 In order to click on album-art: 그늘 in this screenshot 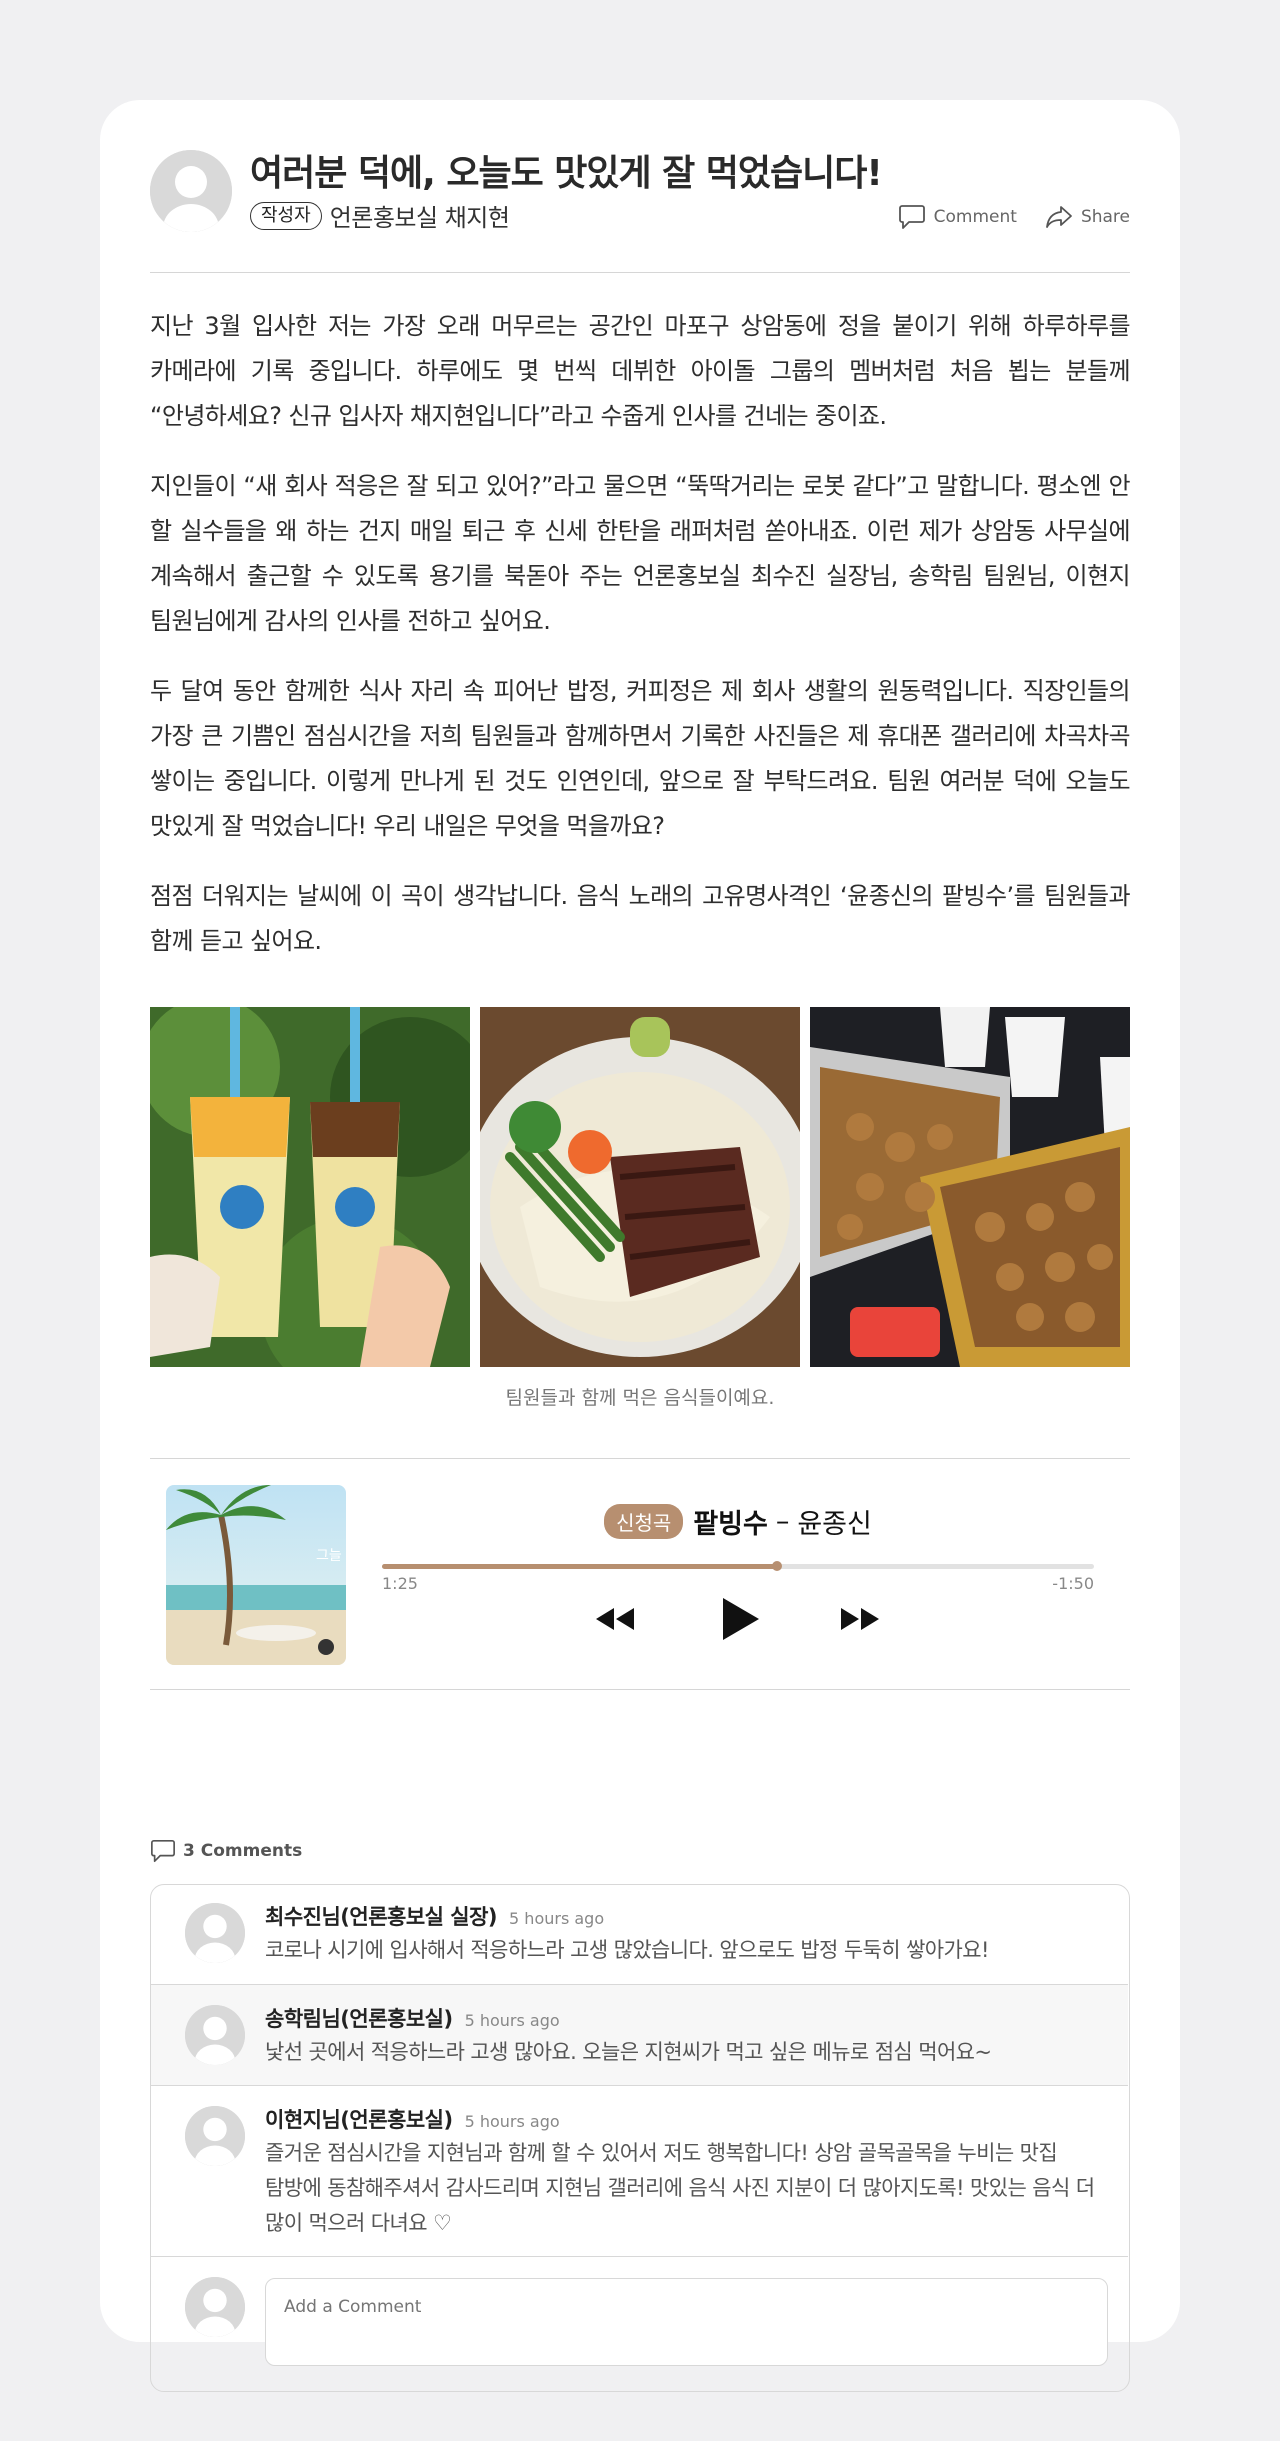, I will do `click(256, 1575)`.